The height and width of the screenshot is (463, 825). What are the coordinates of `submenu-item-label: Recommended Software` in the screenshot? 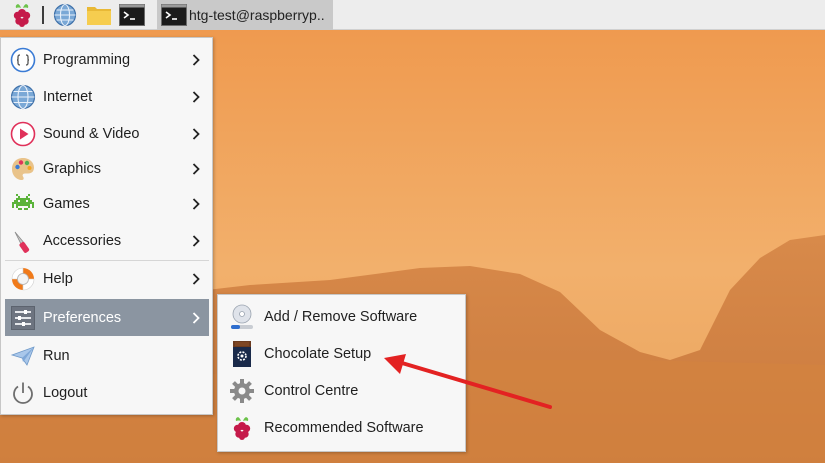 It's located at (344, 428).